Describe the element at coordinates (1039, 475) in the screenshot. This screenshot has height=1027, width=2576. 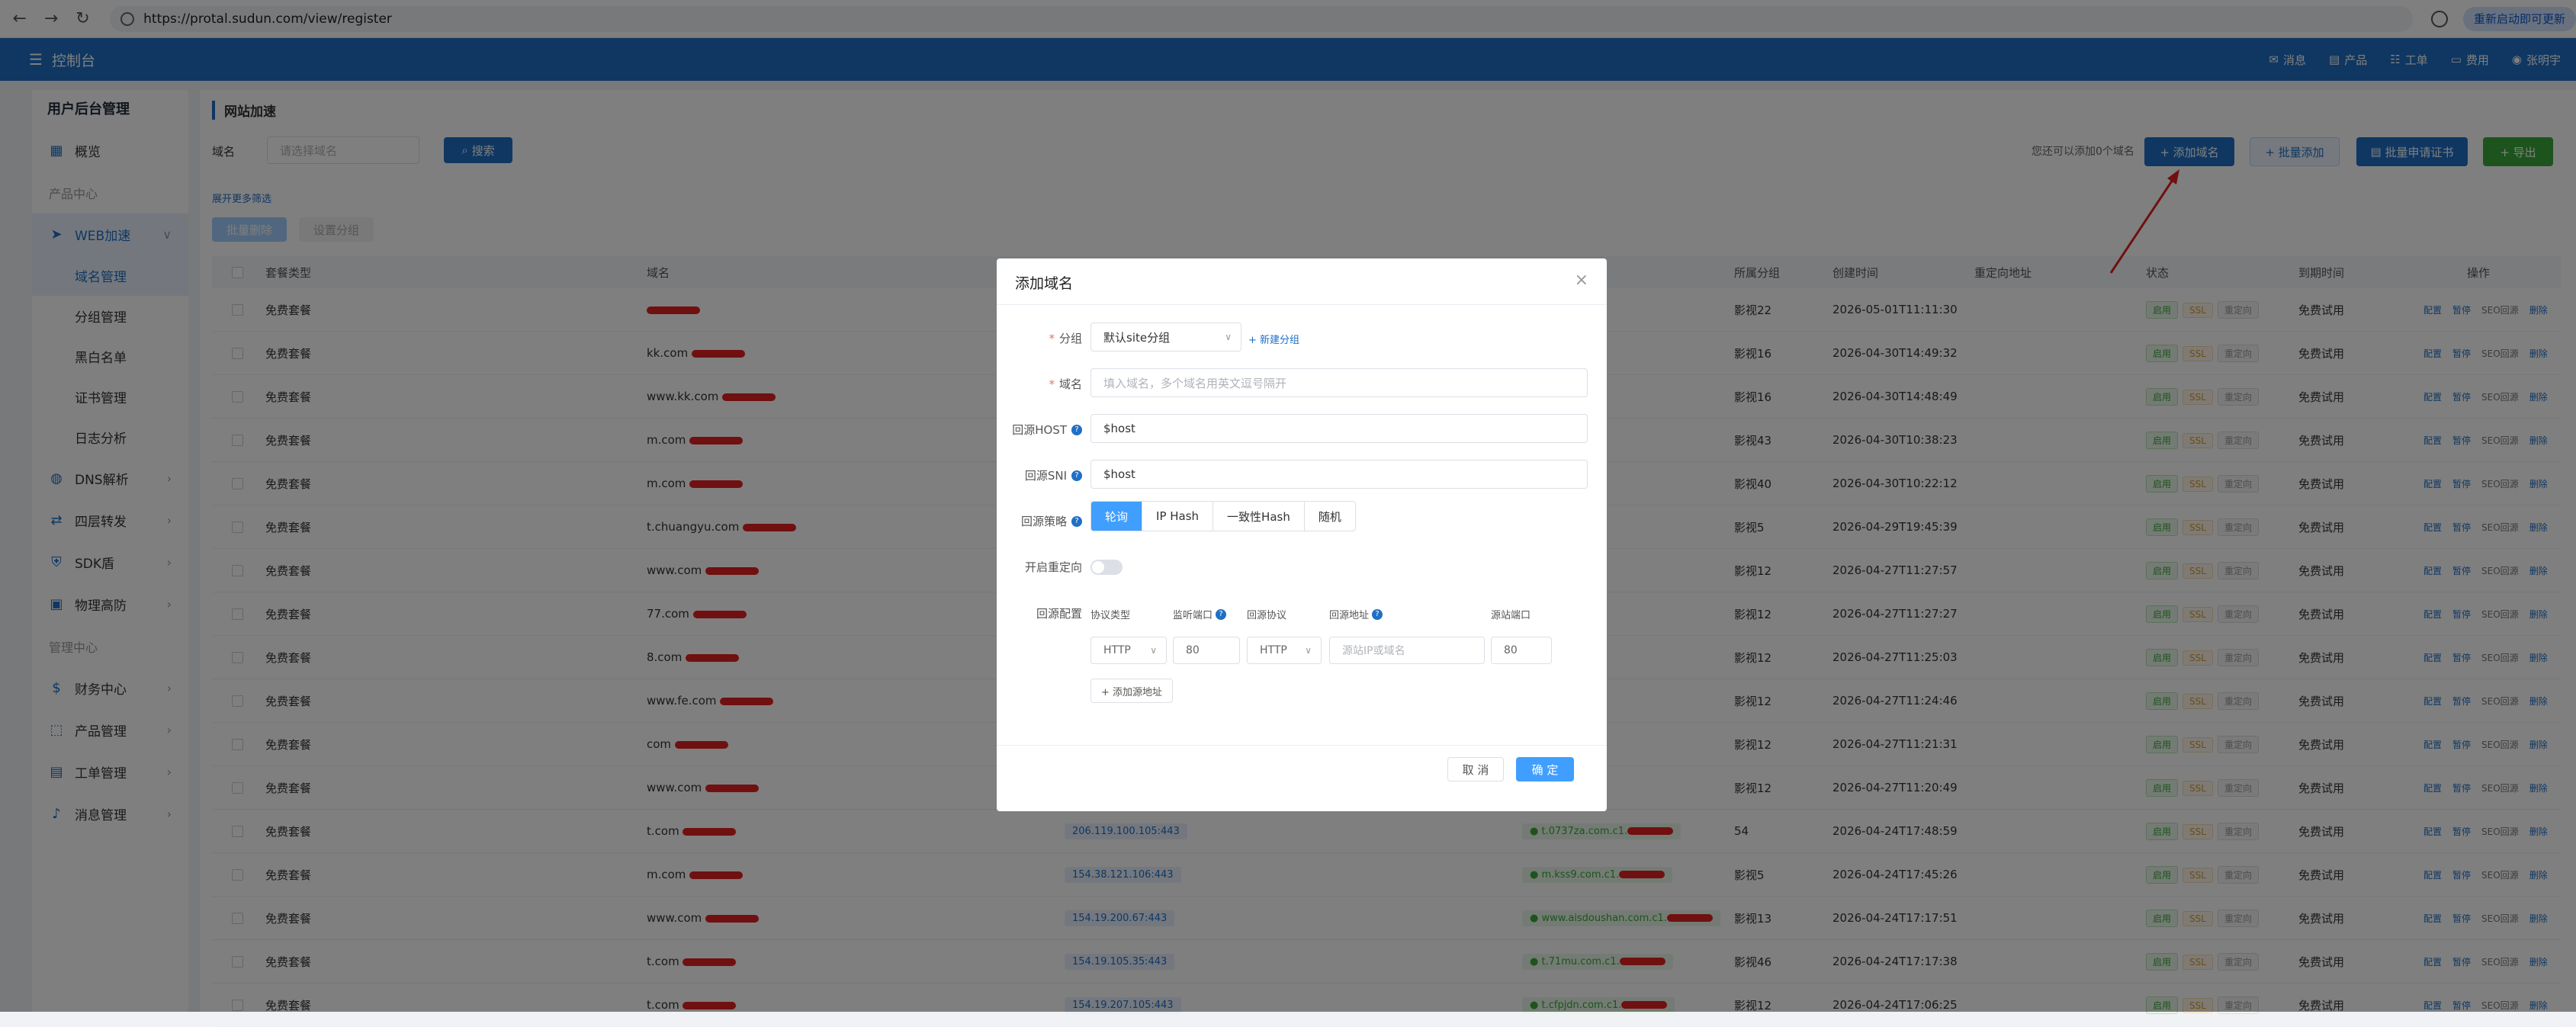
I see `sni-field-label: 回源SNI?` at that location.